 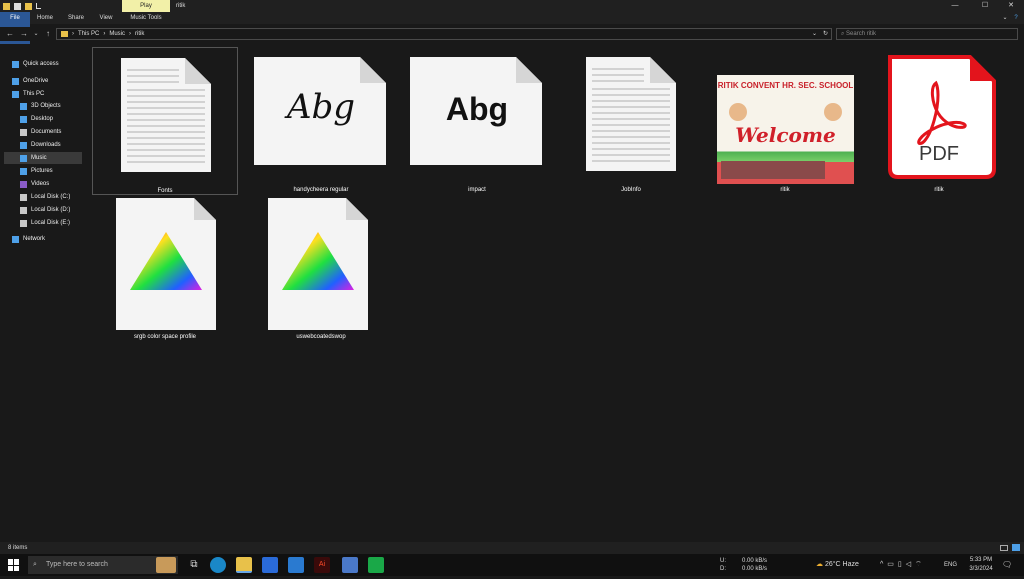 What do you see at coordinates (270, 565) in the screenshot?
I see `store-icon` at bounding box center [270, 565].